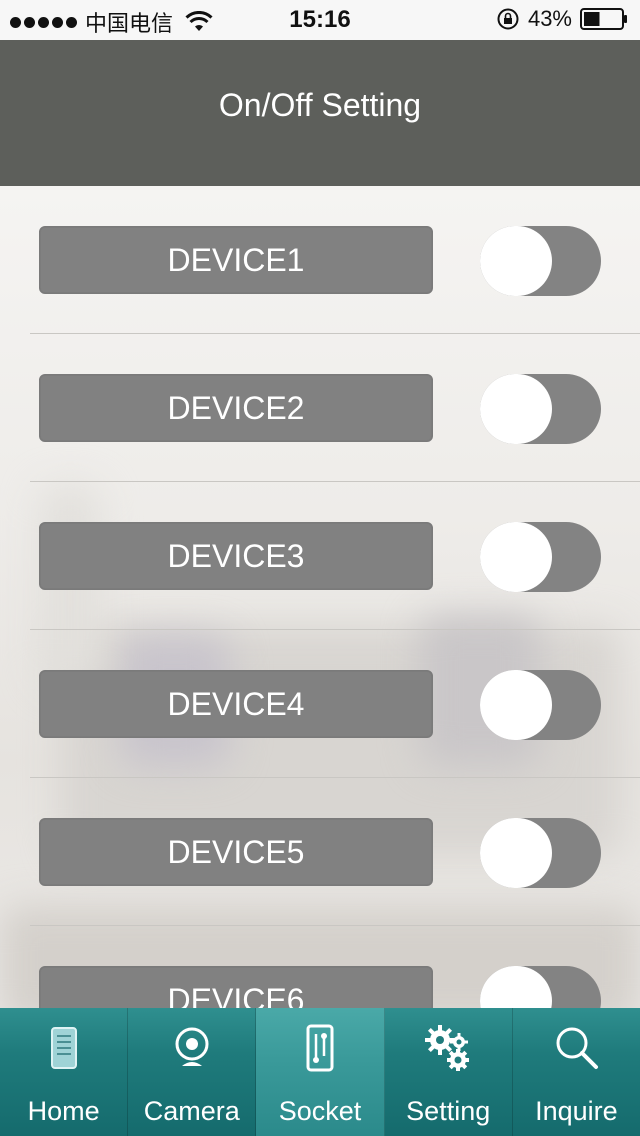 Image resolution: width=640 pixels, height=1136 pixels. Describe the element at coordinates (447, 1048) in the screenshot. I see `gears-icon` at that location.